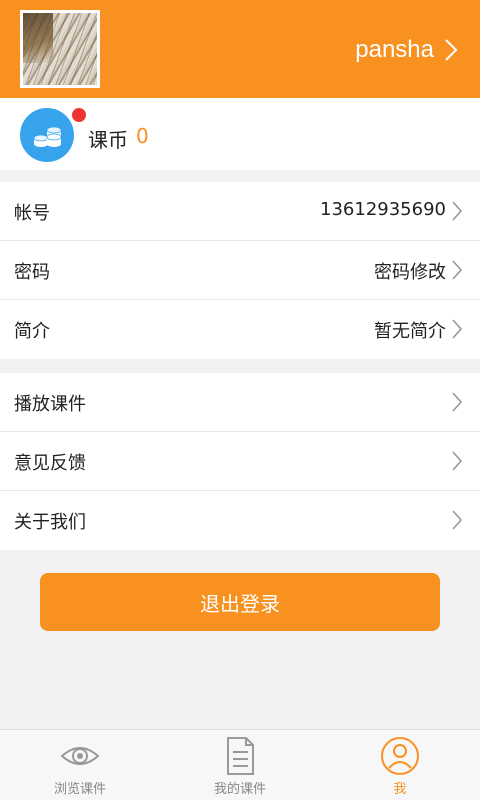  I want to click on row-label: 意见反馈, so click(50, 463).